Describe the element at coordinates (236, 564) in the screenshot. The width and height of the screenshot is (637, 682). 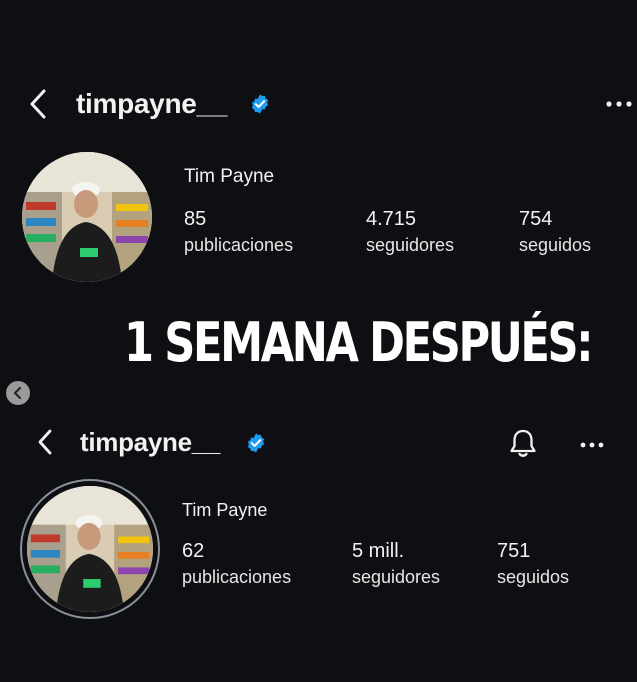
I see `stat-posts: 62 publicaciones` at that location.